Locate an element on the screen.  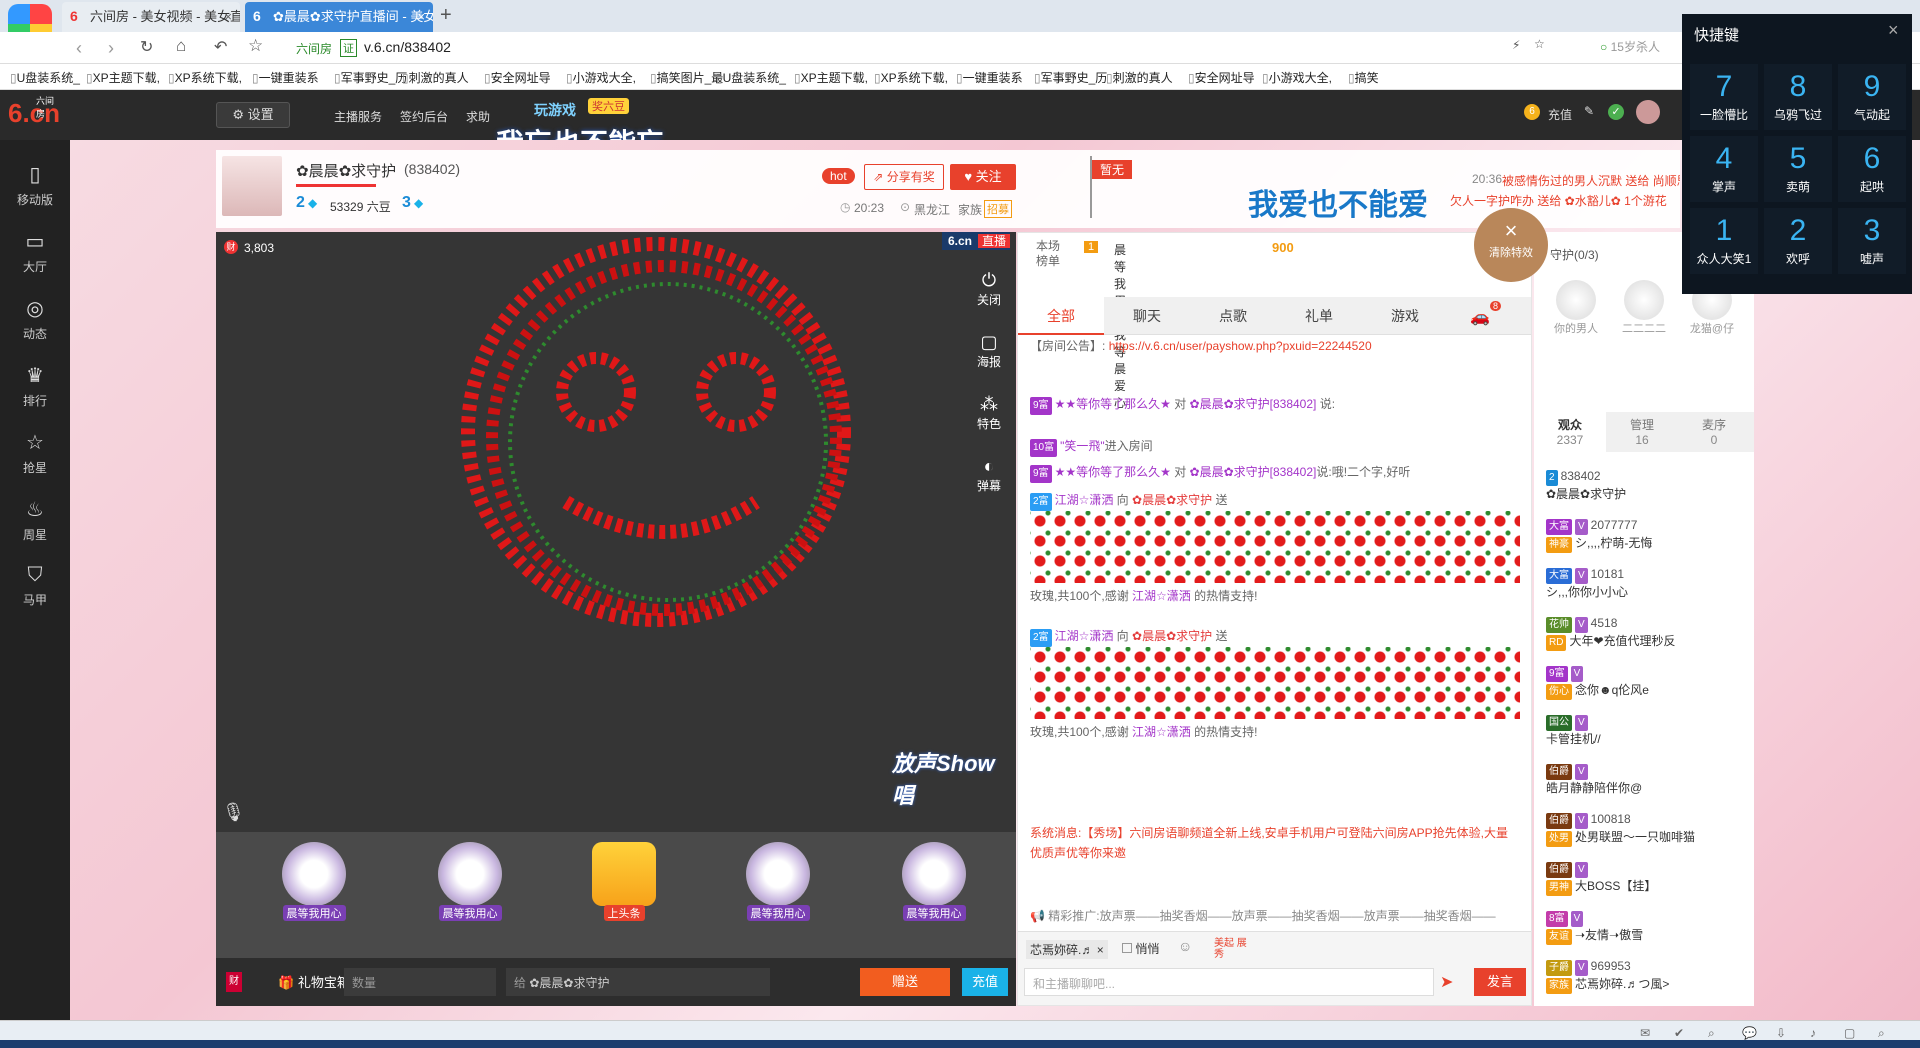
wallet-icon: 财 is located at coordinates (234, 982).